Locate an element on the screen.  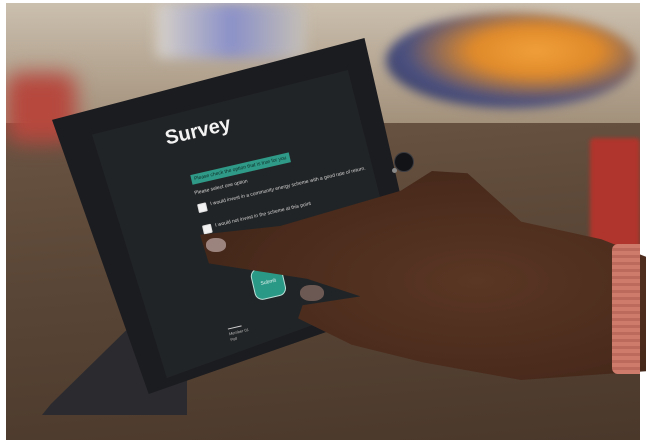
red-book is located at coordinates (615, 195).